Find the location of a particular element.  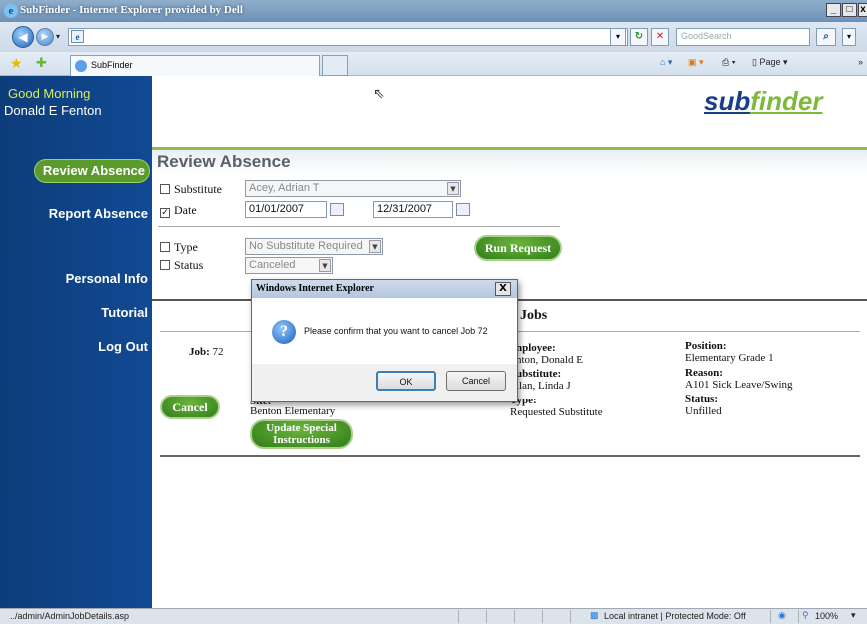

jobs-bottom-divider is located at coordinates (510, 456).